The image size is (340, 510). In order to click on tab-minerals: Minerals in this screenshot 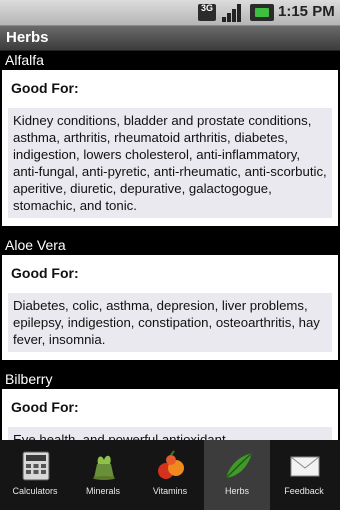, I will do `click(103, 475)`.